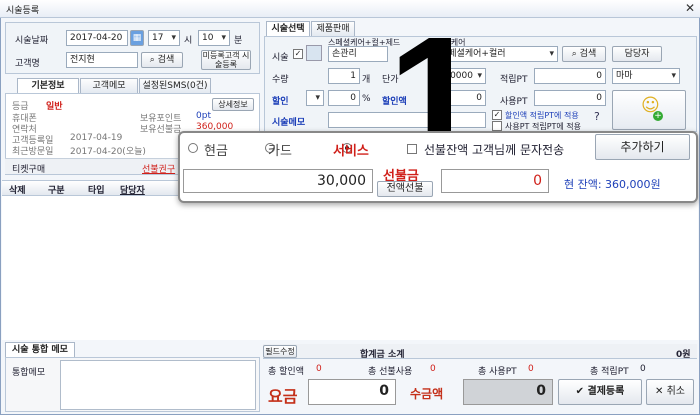  I want to click on amount-input: 30,000, so click(278, 181).